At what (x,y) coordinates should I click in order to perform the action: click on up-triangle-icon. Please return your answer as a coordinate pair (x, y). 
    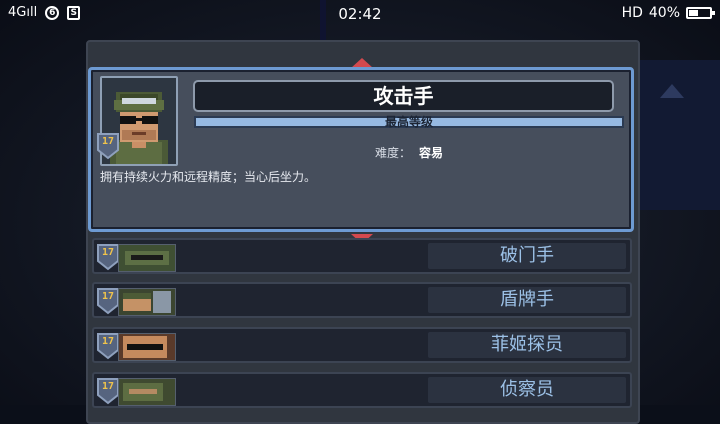
    Looking at the image, I should click on (672, 91).